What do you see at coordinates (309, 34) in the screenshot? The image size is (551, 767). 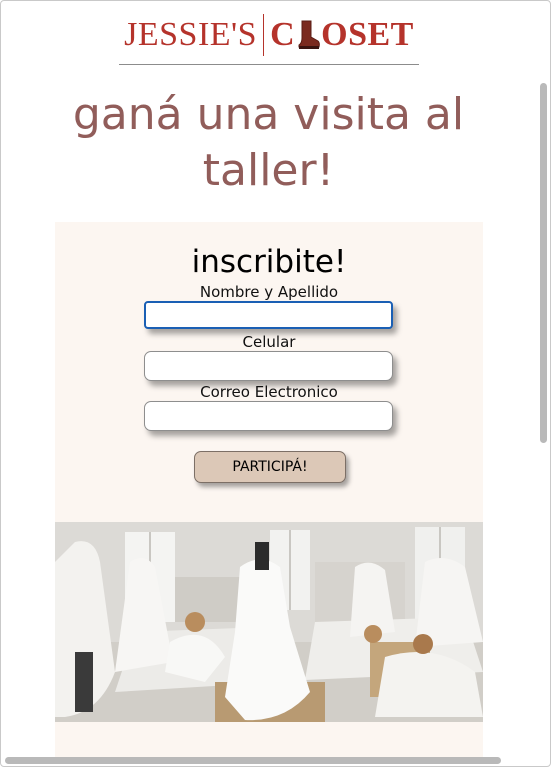 I see `boot-icon` at bounding box center [309, 34].